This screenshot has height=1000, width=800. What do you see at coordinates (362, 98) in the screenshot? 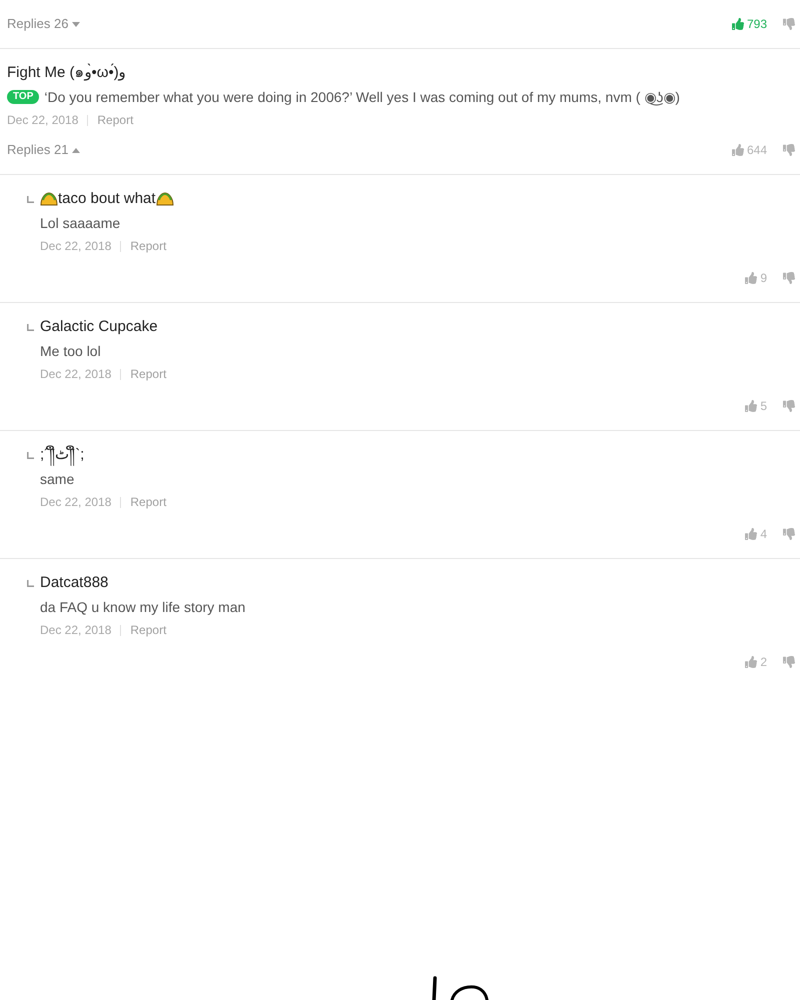
I see `comment-text: ‘Do you remember what you were doing in 2006?’ Well yes I was coming out of my mums, nvm ( ◉͜ʖ◉)` at bounding box center [362, 98].